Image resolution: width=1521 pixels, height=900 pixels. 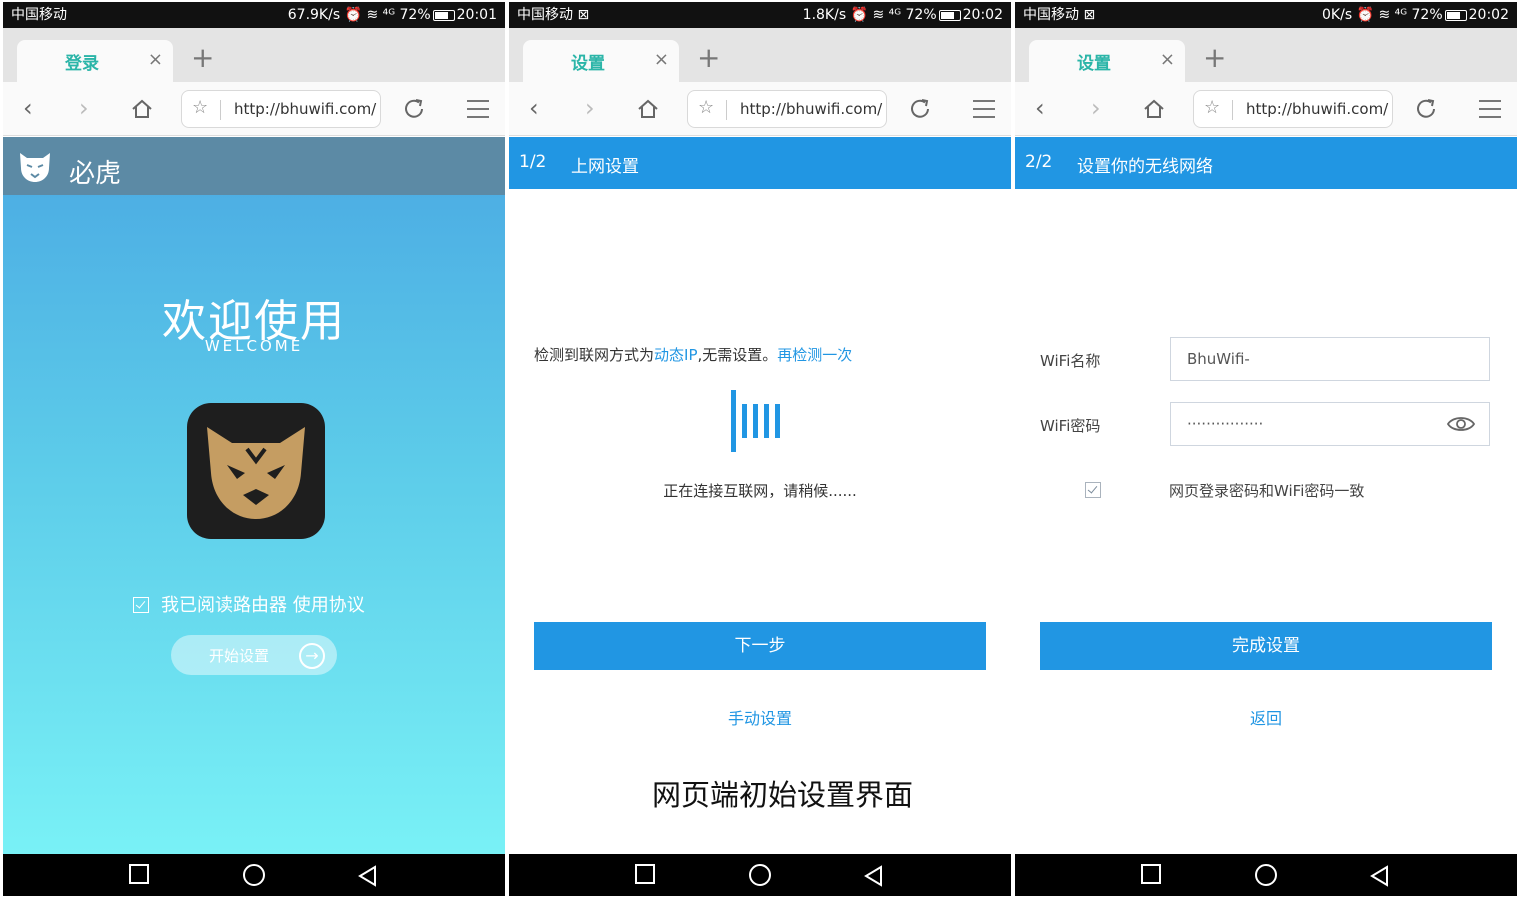 What do you see at coordinates (533, 162) in the screenshot?
I see `step-counter: 1/2` at bounding box center [533, 162].